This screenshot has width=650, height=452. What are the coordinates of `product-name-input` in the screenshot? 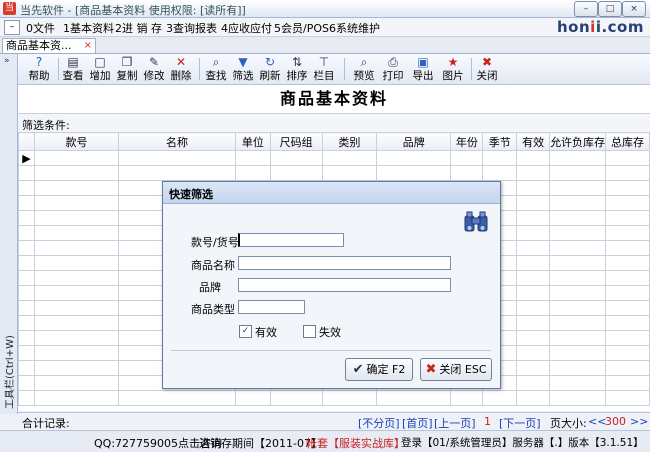 It's located at (344, 263).